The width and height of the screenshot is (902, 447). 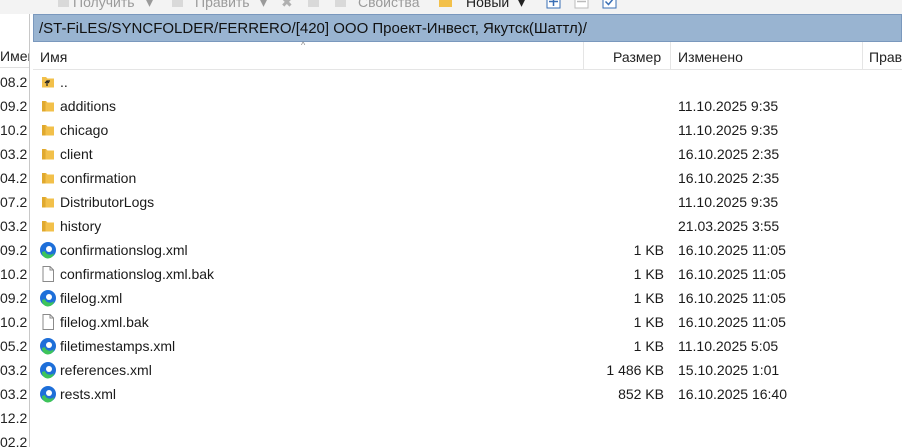 What do you see at coordinates (467, 55) in the screenshot?
I see `column-header-row: ^ Имя Размер Изменено Прав` at bounding box center [467, 55].